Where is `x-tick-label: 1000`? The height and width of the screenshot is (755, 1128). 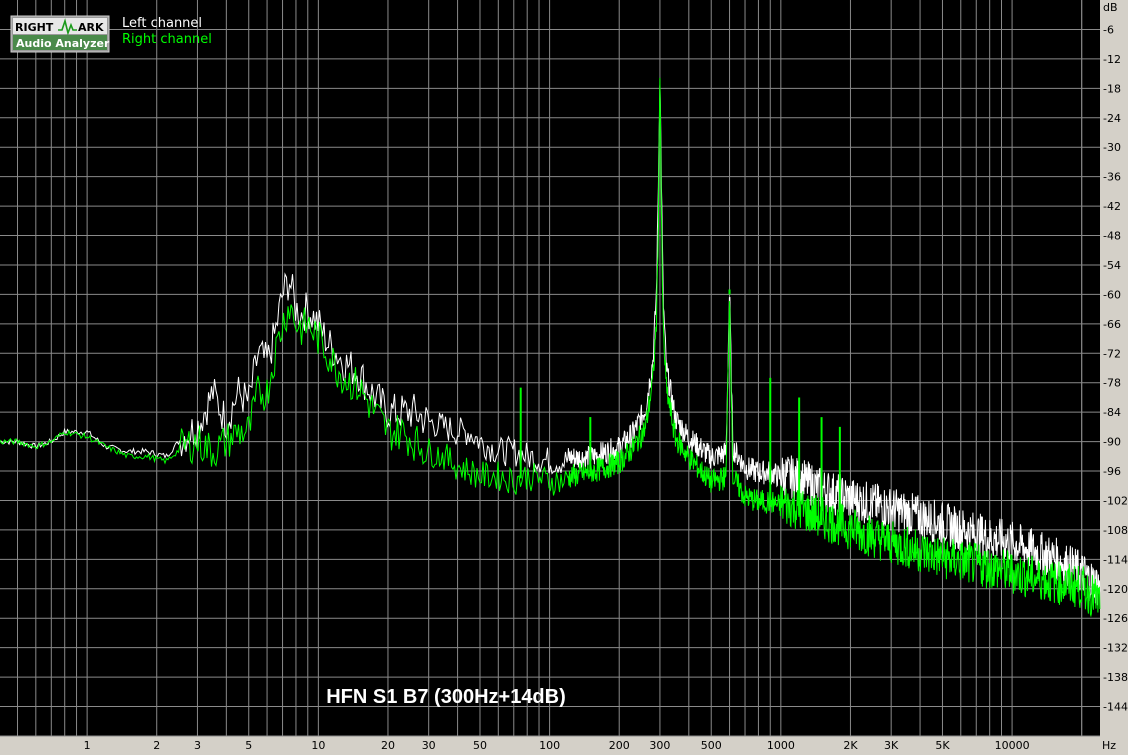 x-tick-label: 1000 is located at coordinates (781, 745).